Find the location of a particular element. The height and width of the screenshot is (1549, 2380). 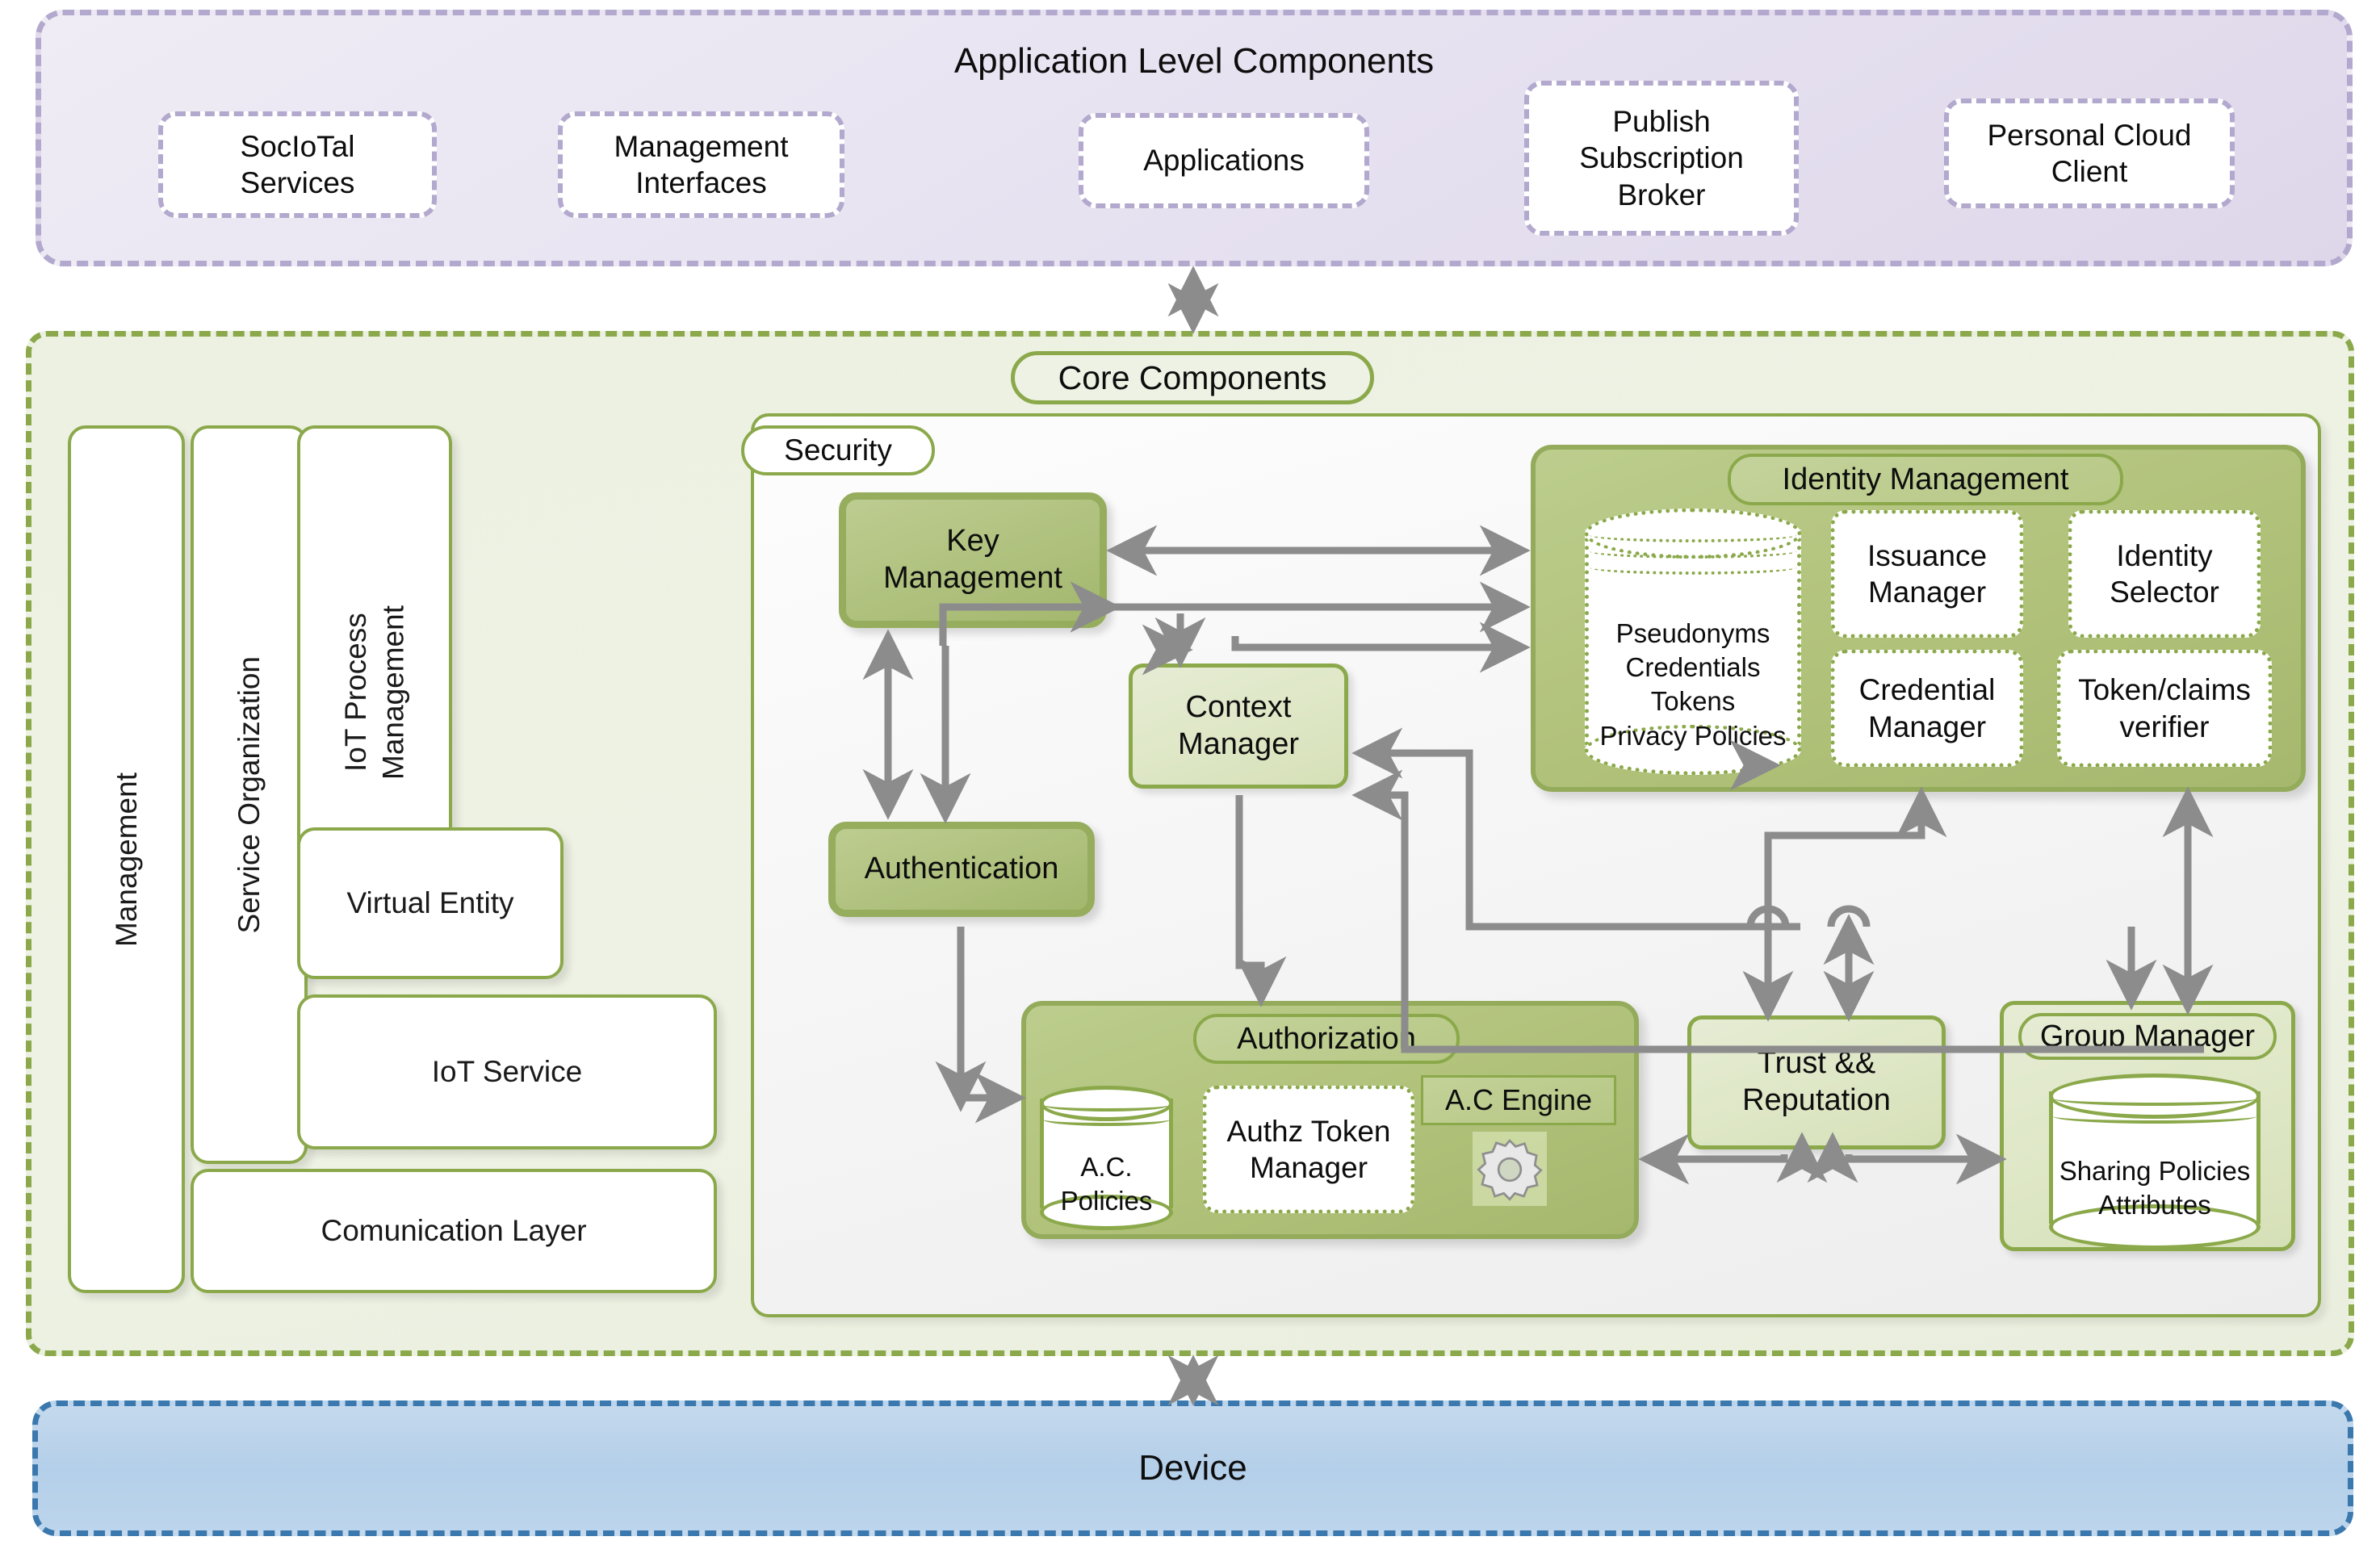

left-box-label: Service Organization is located at coordinates (249, 794).